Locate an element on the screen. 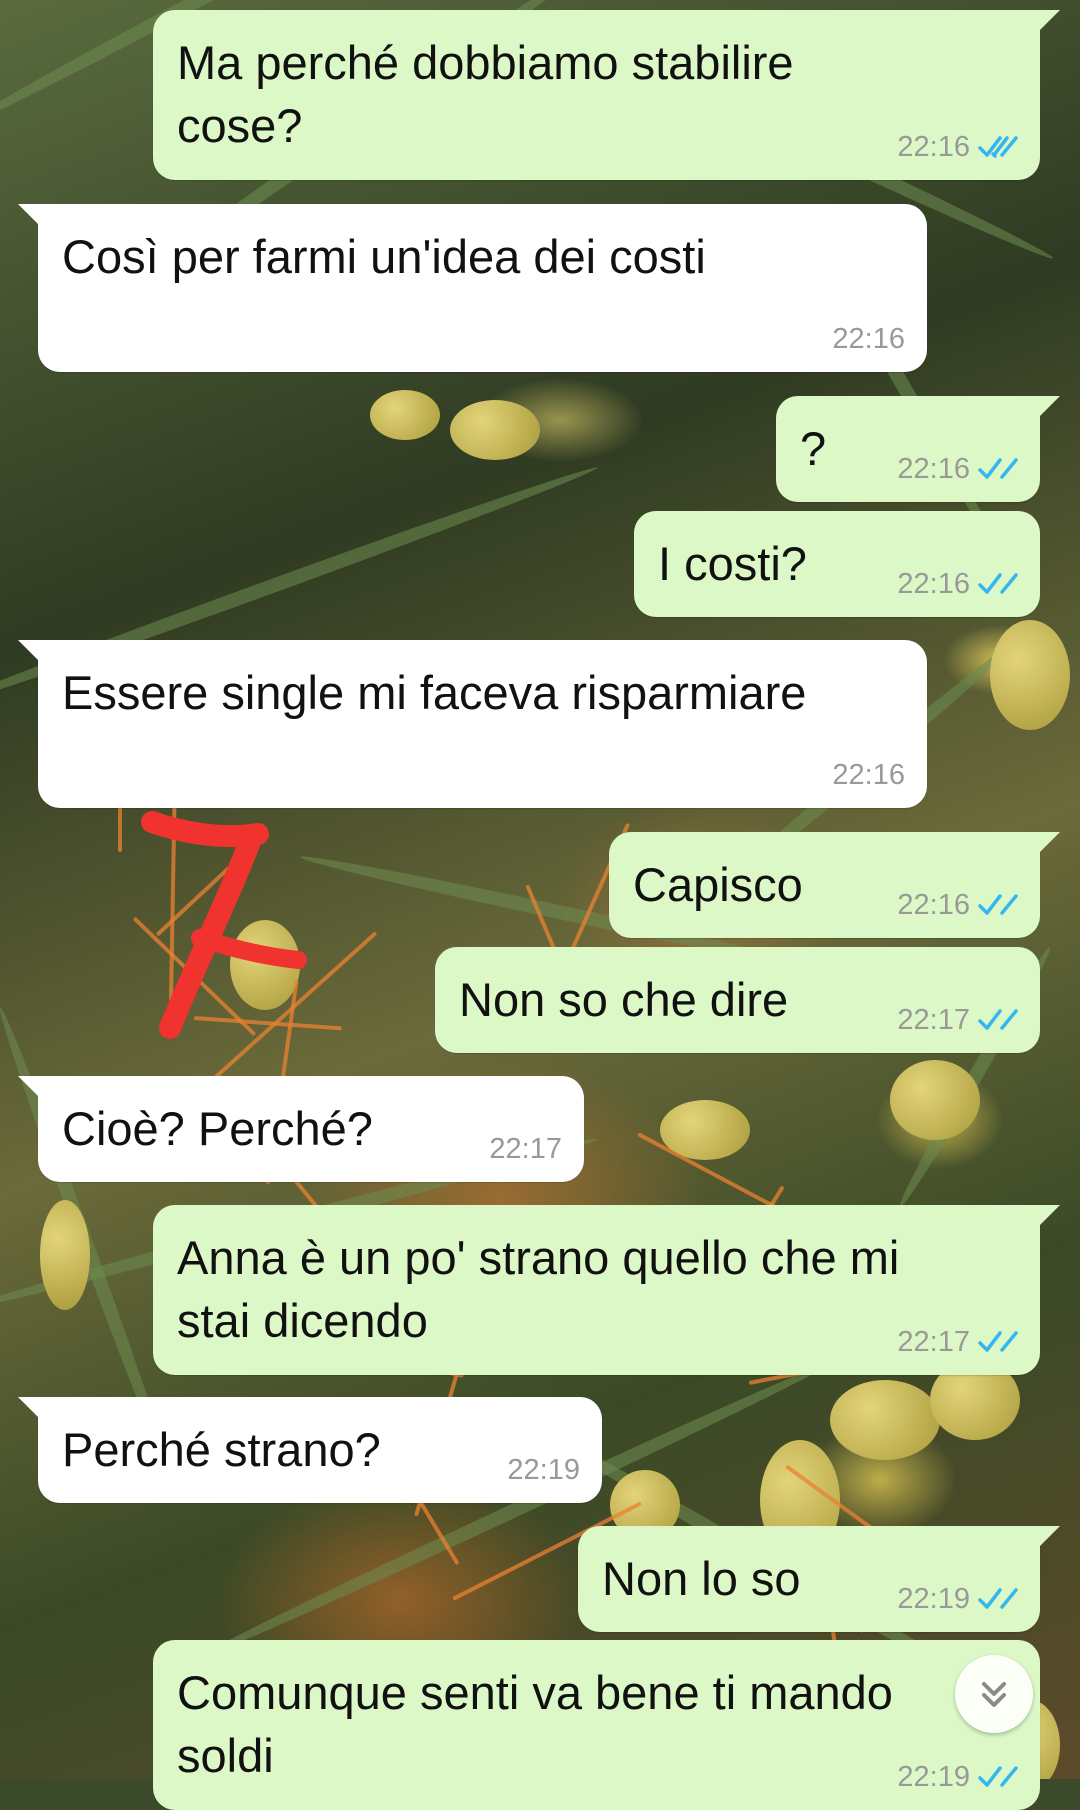 The width and height of the screenshot is (1080, 1810). message-text: Cioè? Perché? is located at coordinates (217, 1128).